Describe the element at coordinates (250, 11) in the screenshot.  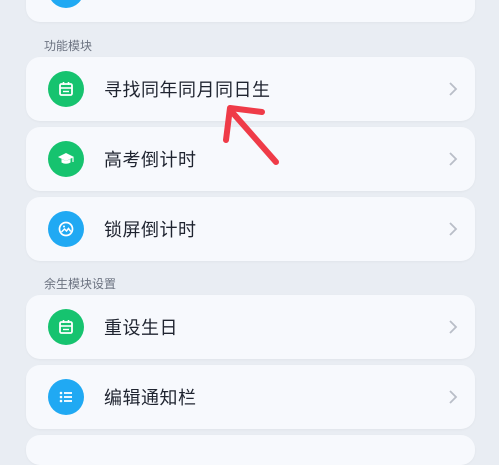
I see `previous-card` at that location.